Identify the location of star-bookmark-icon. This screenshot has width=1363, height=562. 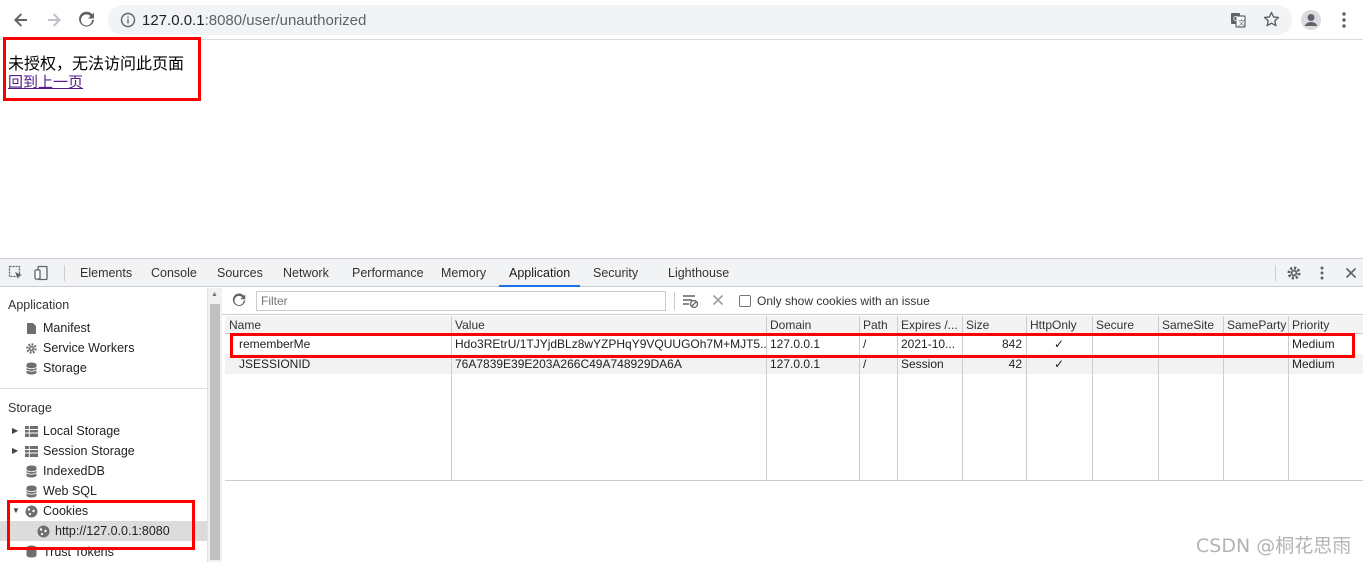
(1271, 22).